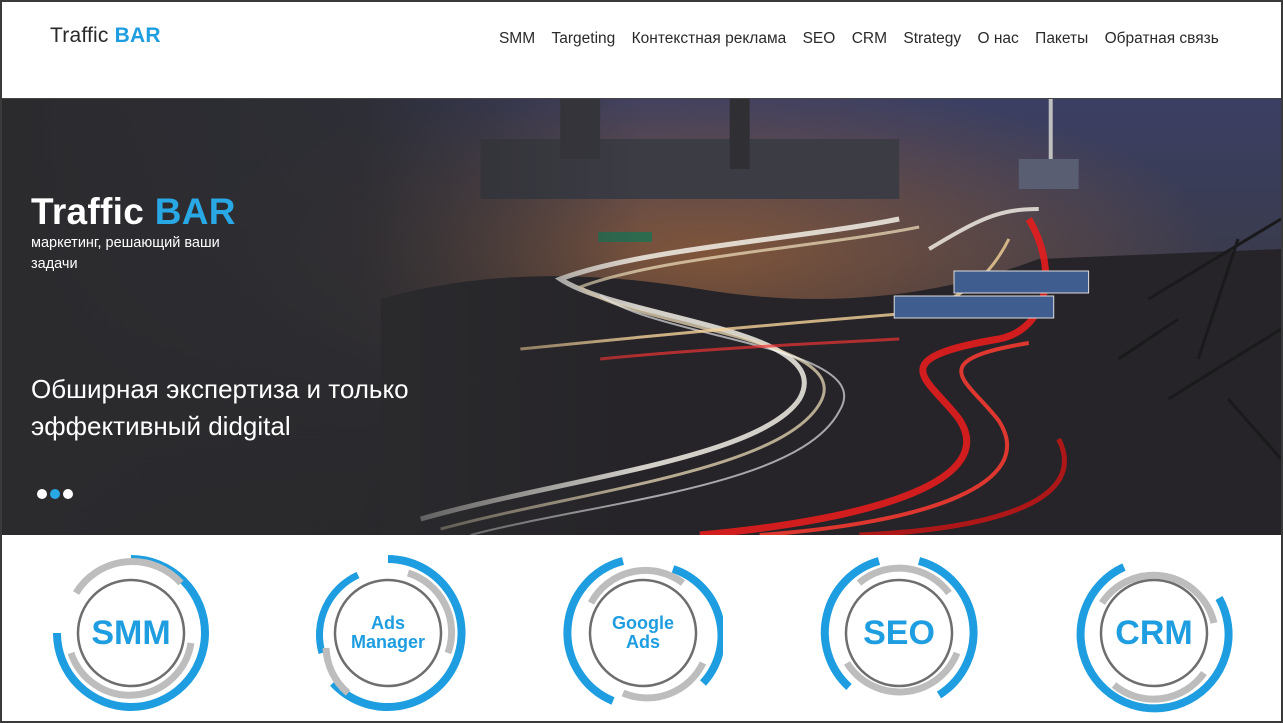 The image size is (1283, 723). I want to click on hero-title: Traffic BAR, so click(133, 212).